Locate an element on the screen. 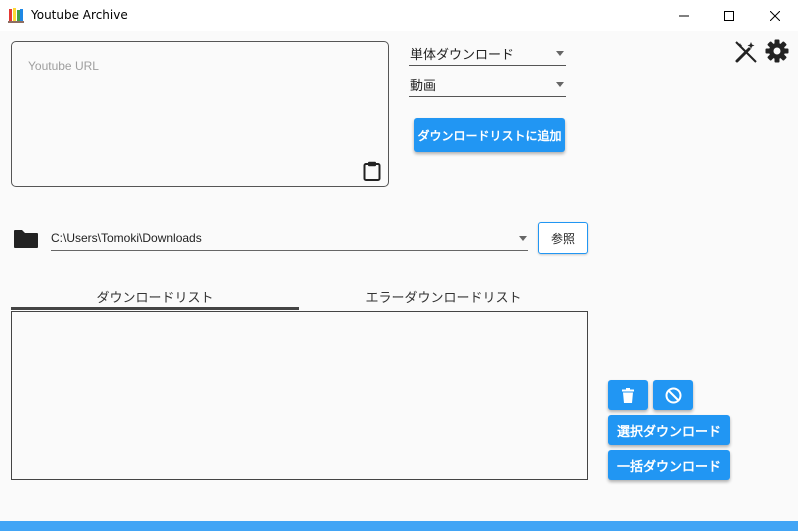 The image size is (798, 531). download-all-button: 一括ダウンロード is located at coordinates (669, 465).